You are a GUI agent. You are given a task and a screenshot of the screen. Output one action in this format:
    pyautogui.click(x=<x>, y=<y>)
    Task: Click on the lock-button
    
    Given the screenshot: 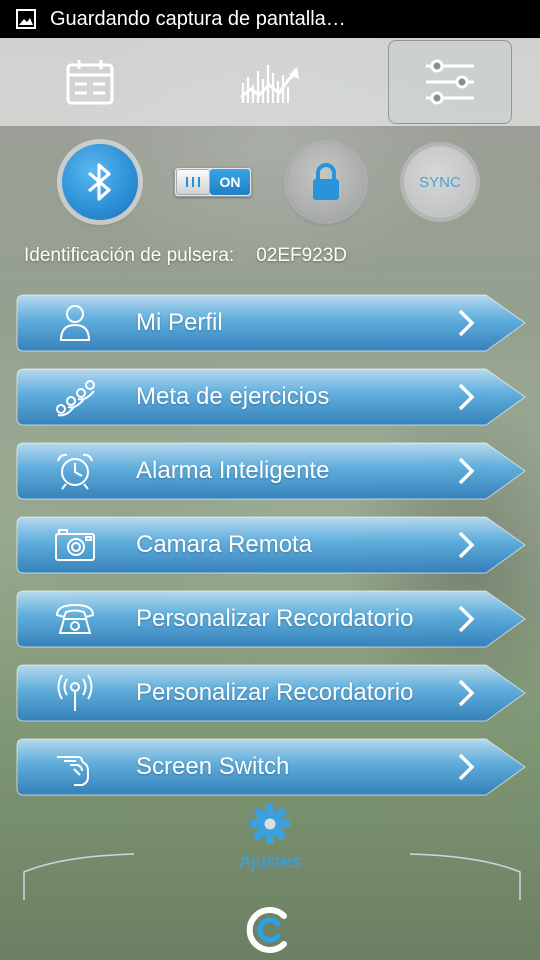 What is the action you would take?
    pyautogui.click(x=326, y=182)
    